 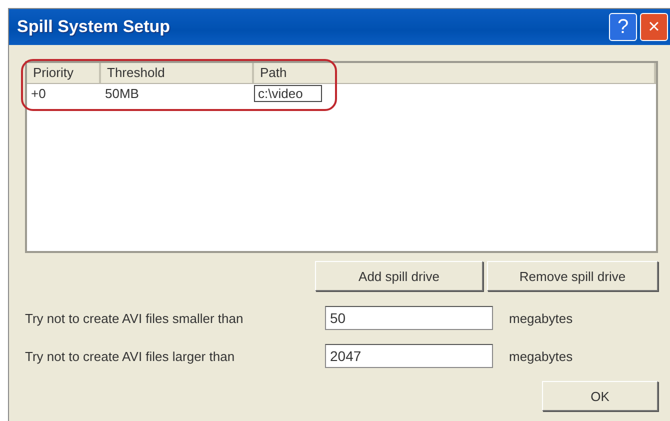 I want to click on table-cell-text: 50MB, so click(x=122, y=93).